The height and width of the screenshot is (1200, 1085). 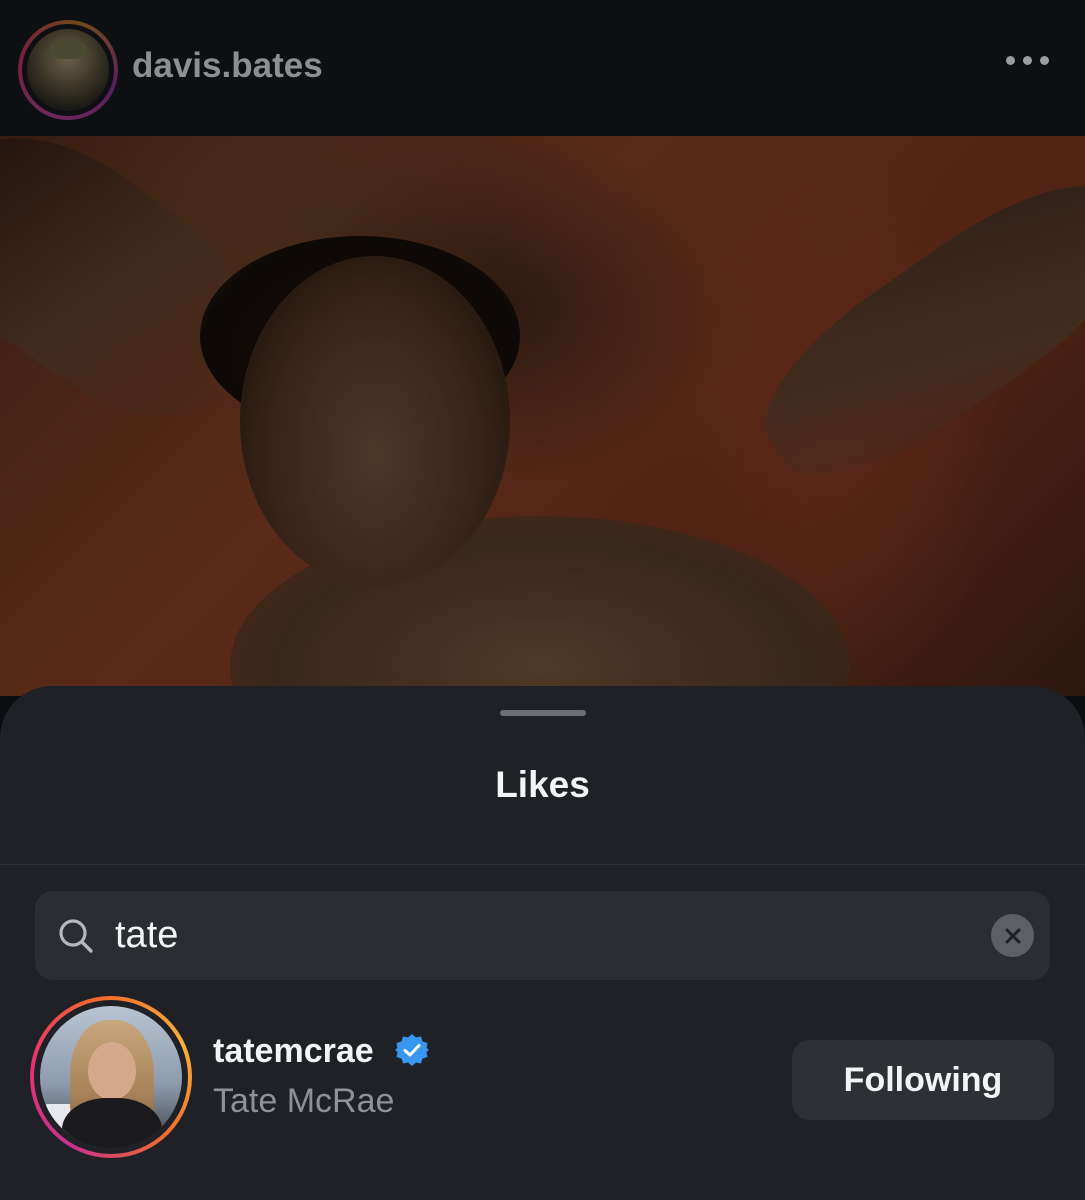 I want to click on clear-icon, so click(x=1012, y=935).